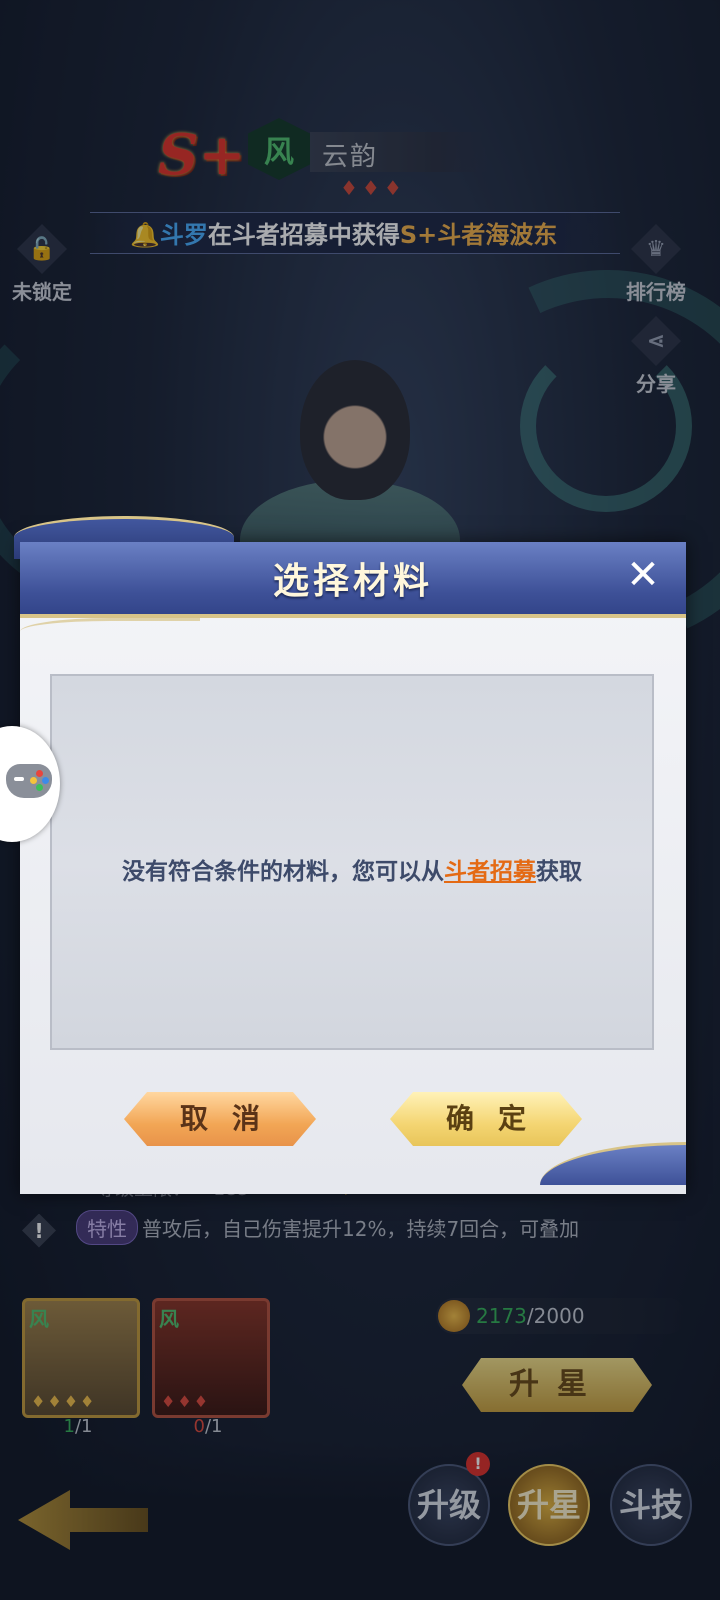  Describe the element at coordinates (486, 1119) in the screenshot. I see `confirm-button: 确定` at that location.